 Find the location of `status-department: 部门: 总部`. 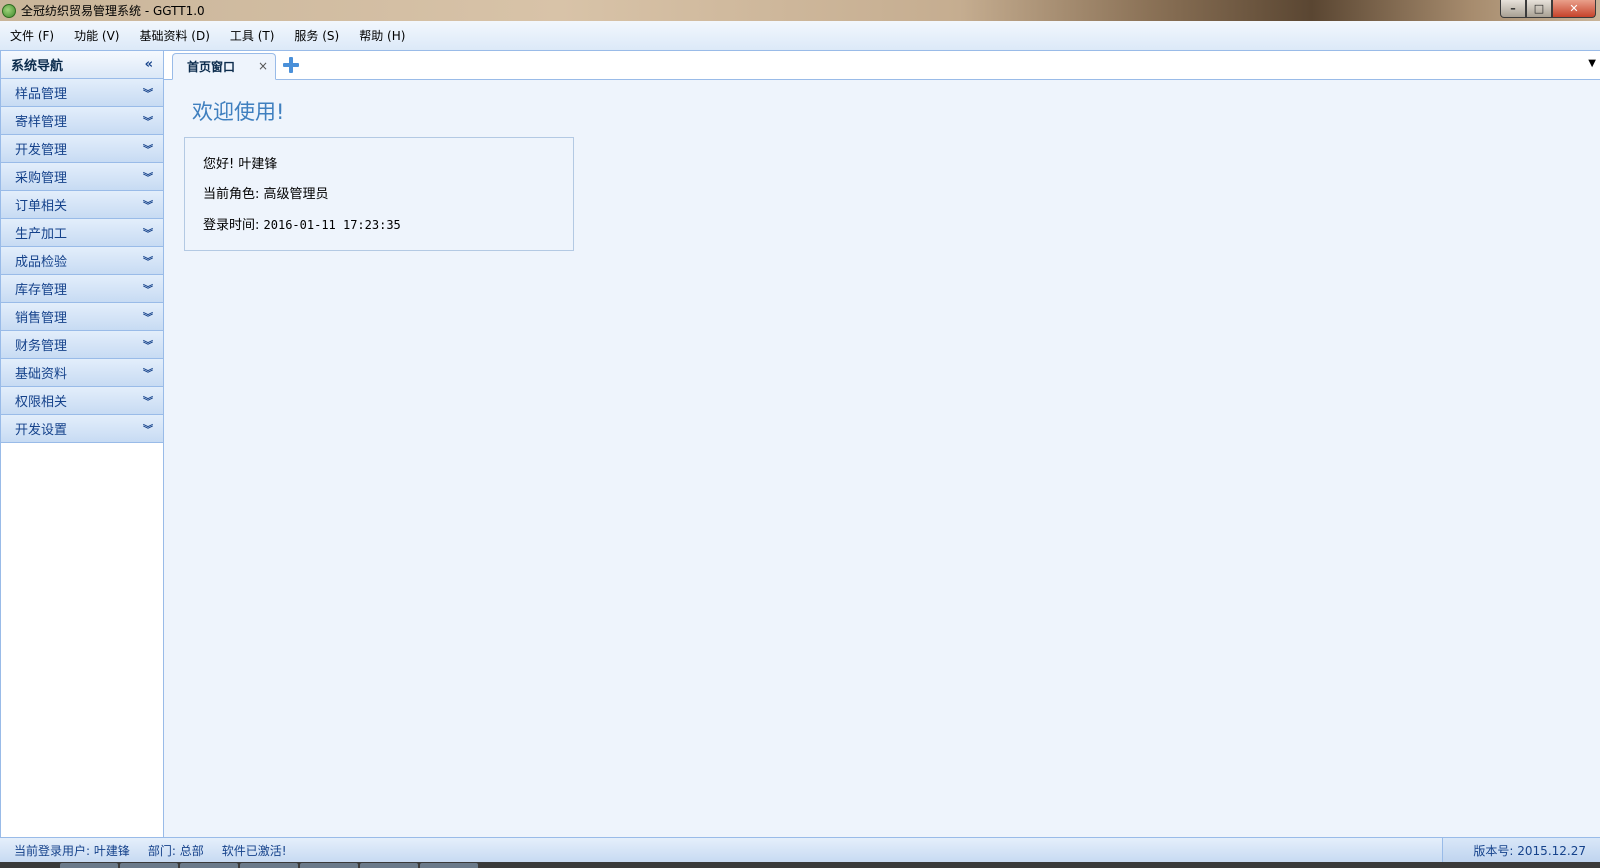

status-department: 部门: 总部 is located at coordinates (175, 850).